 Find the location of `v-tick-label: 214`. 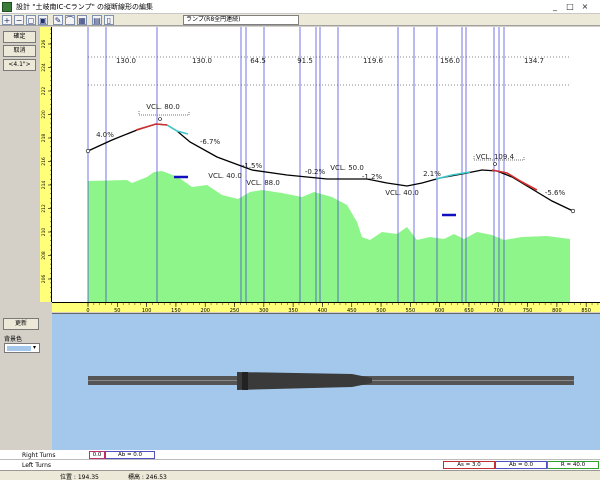

v-tick-label: 214 is located at coordinates (44, 185).